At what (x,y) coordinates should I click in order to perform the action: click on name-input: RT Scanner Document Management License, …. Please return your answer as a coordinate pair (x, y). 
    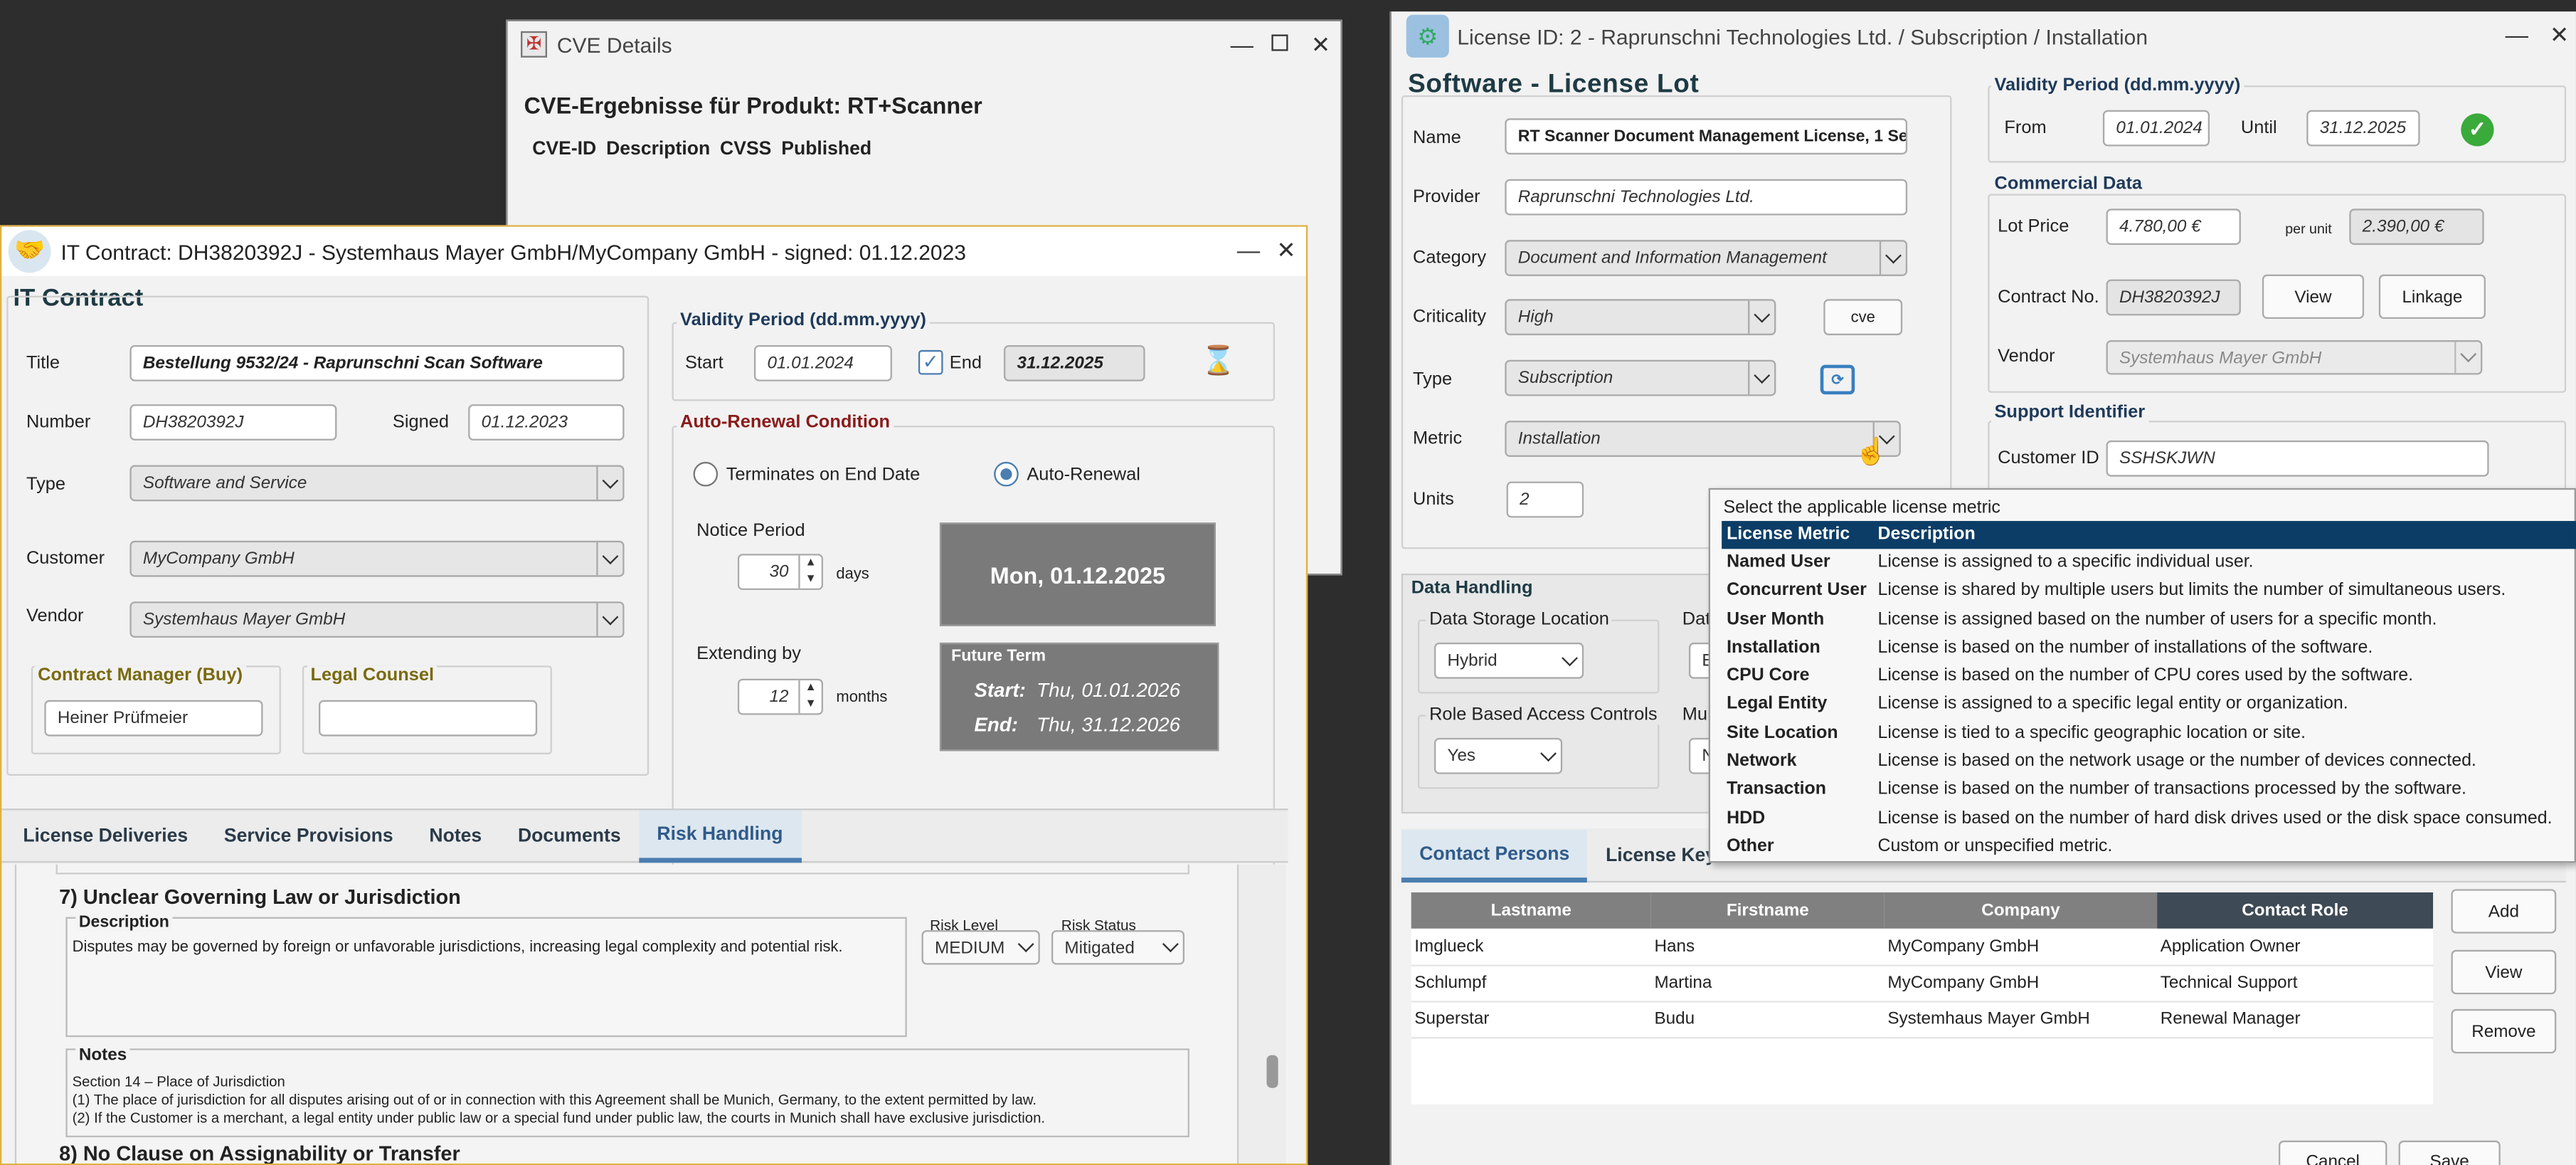
    Looking at the image, I should click on (1706, 136).